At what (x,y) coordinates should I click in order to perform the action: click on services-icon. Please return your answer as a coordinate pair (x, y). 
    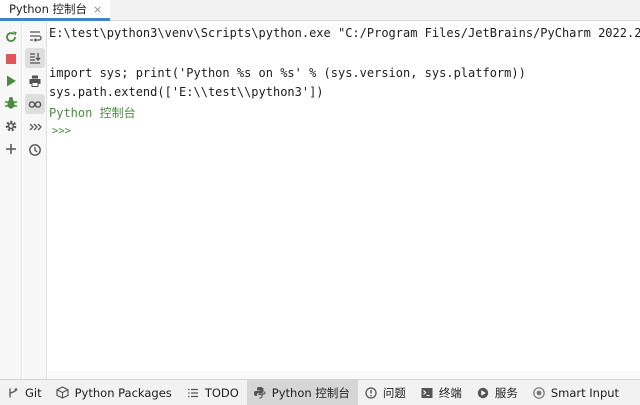
    Looking at the image, I should click on (483, 393).